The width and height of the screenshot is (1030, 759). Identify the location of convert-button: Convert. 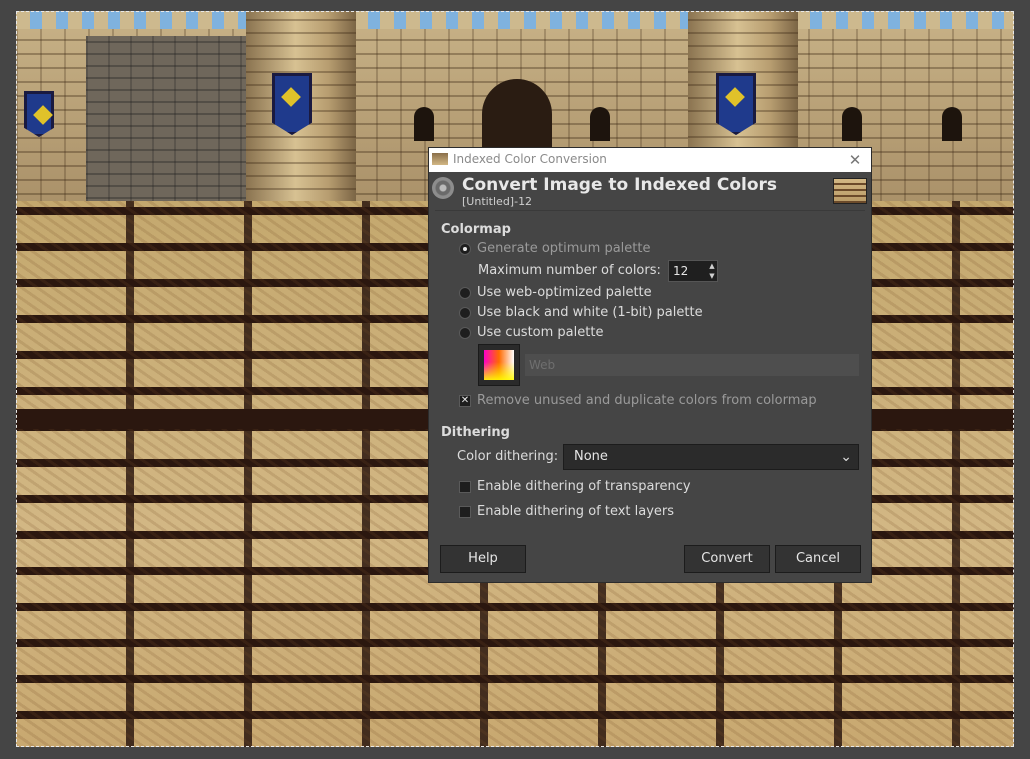
(727, 559).